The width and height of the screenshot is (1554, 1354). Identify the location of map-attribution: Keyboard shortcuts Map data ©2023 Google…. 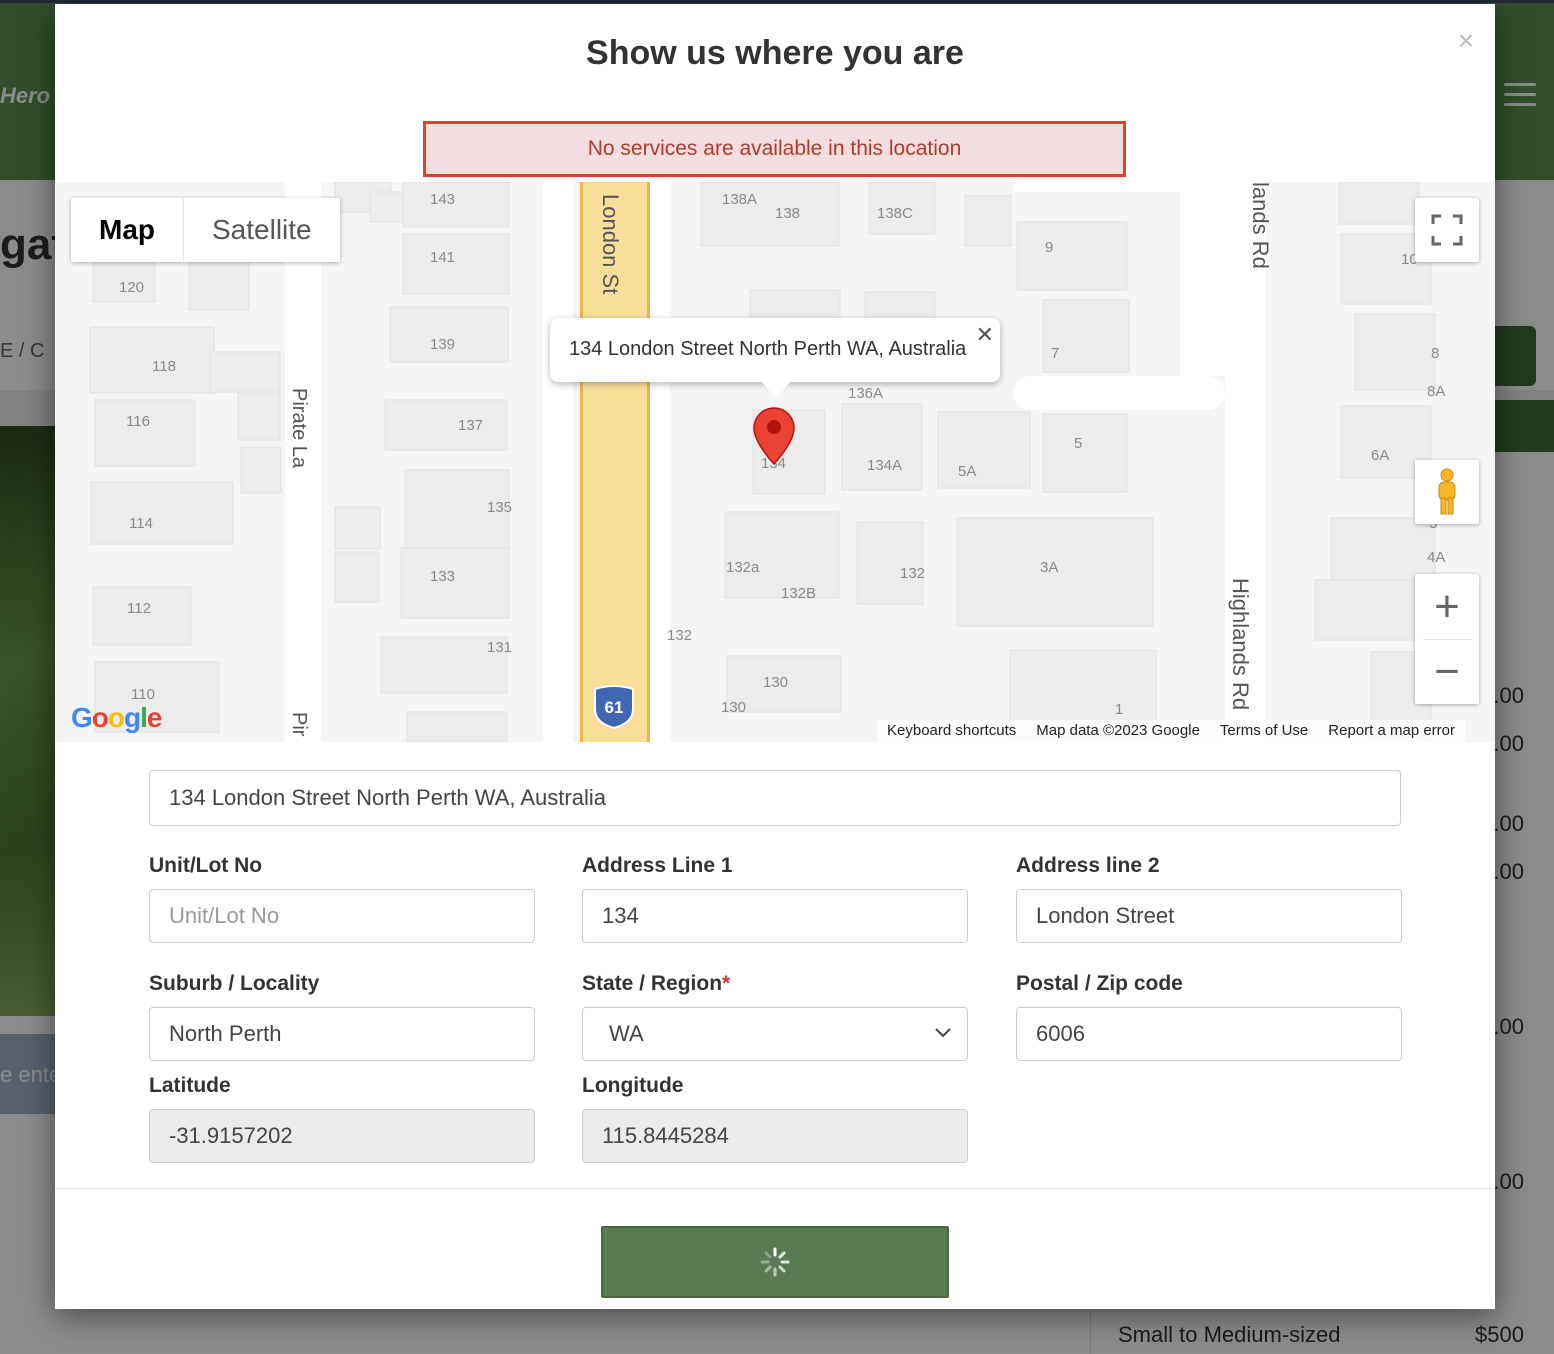
(1171, 731).